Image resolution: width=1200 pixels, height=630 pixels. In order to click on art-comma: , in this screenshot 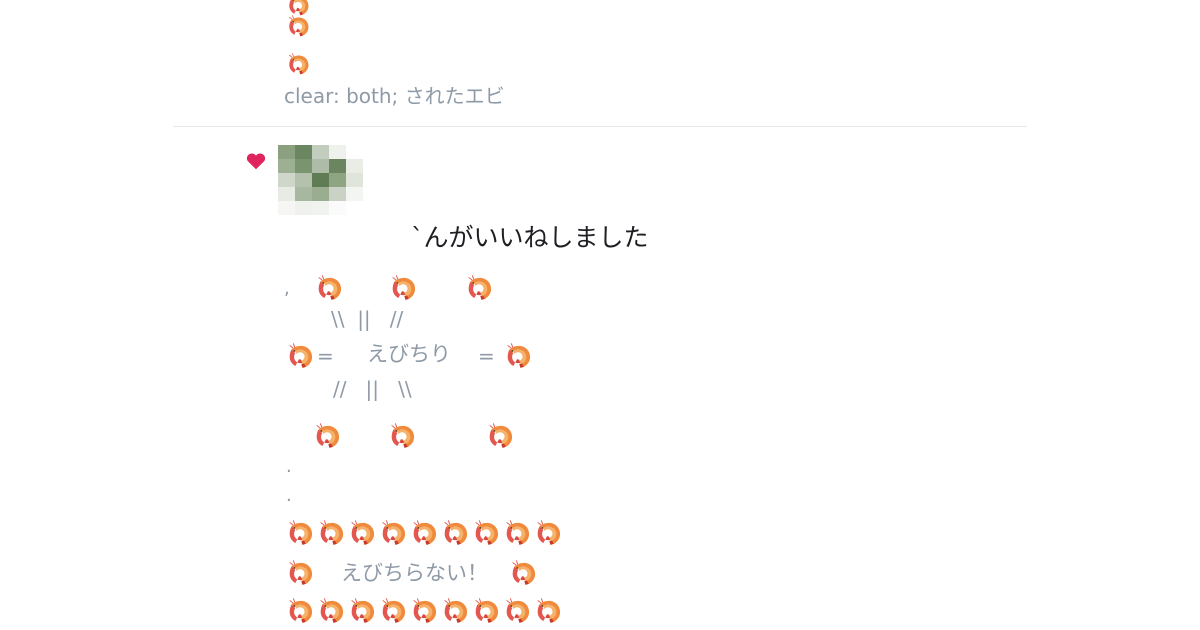, I will do `click(287, 288)`.